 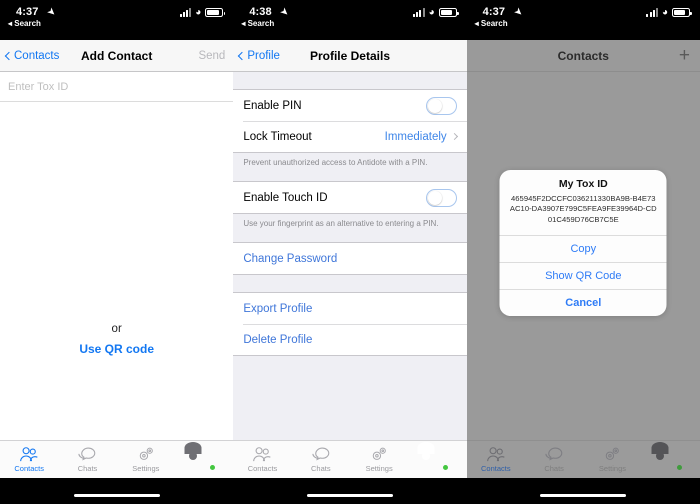 I want to click on back-button-profile: Profile, so click(x=256, y=56).